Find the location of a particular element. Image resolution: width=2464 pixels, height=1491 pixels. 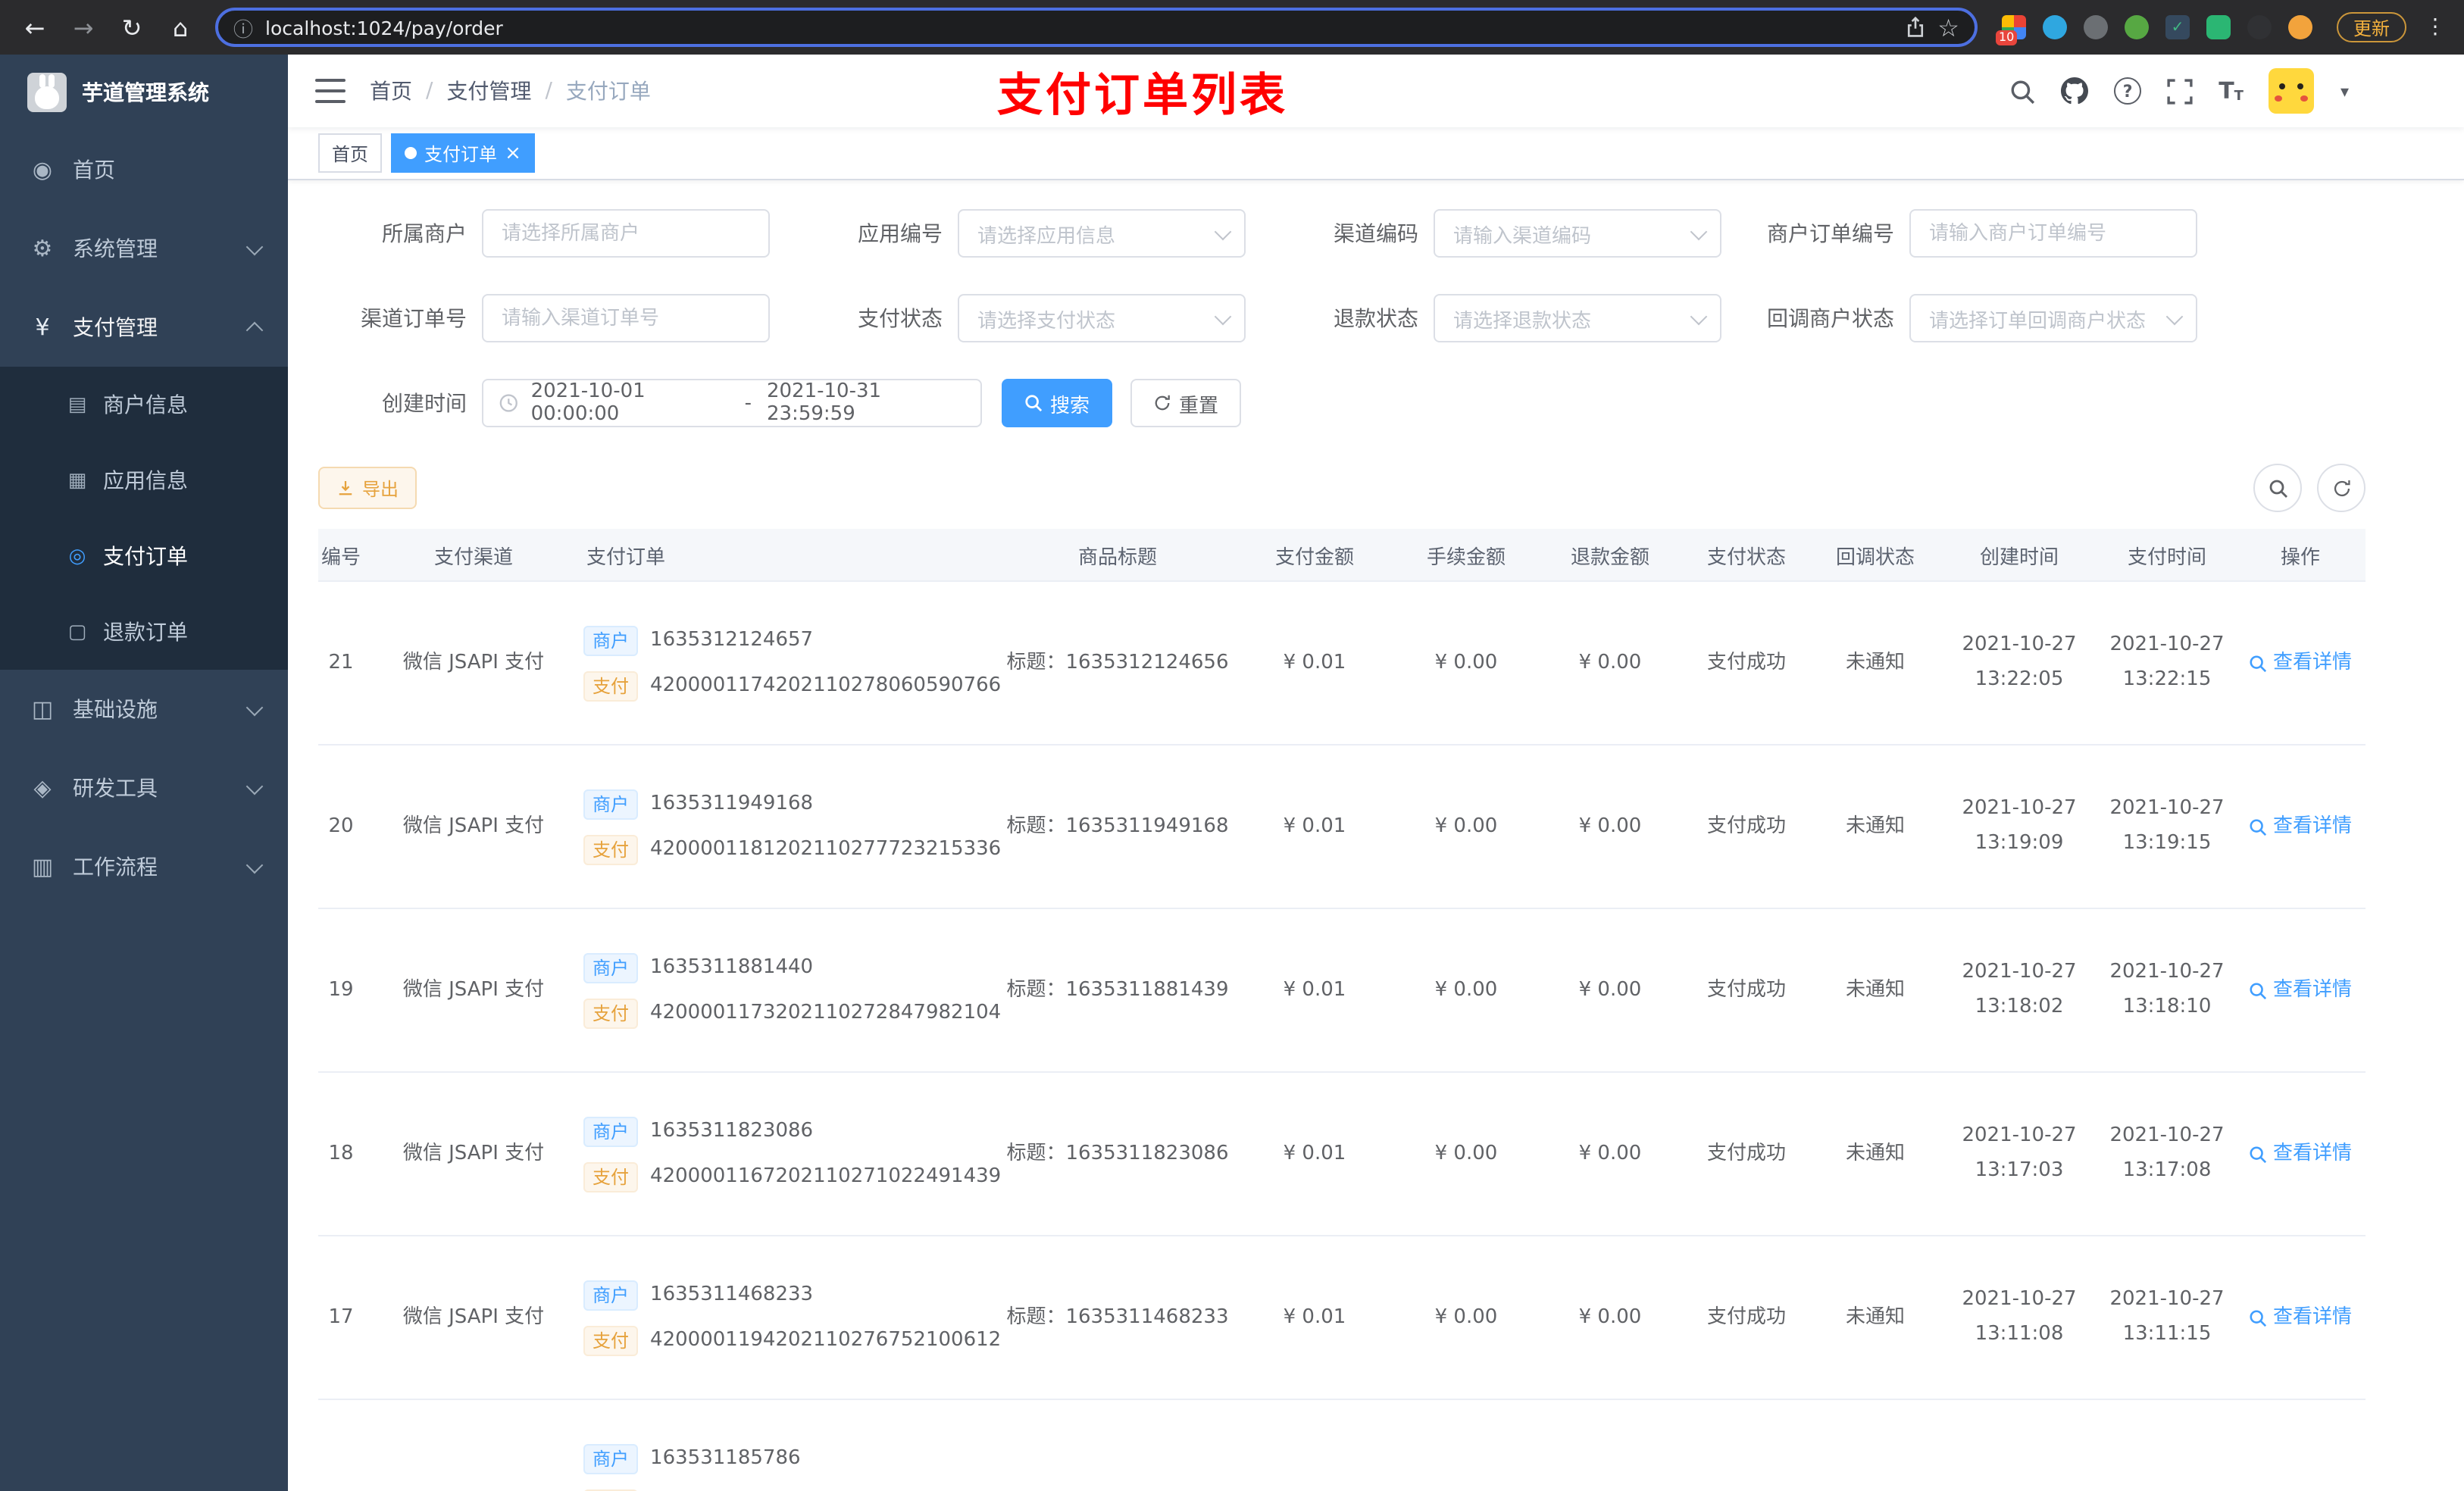

extension-icon-chat is located at coordinates (2218, 27).